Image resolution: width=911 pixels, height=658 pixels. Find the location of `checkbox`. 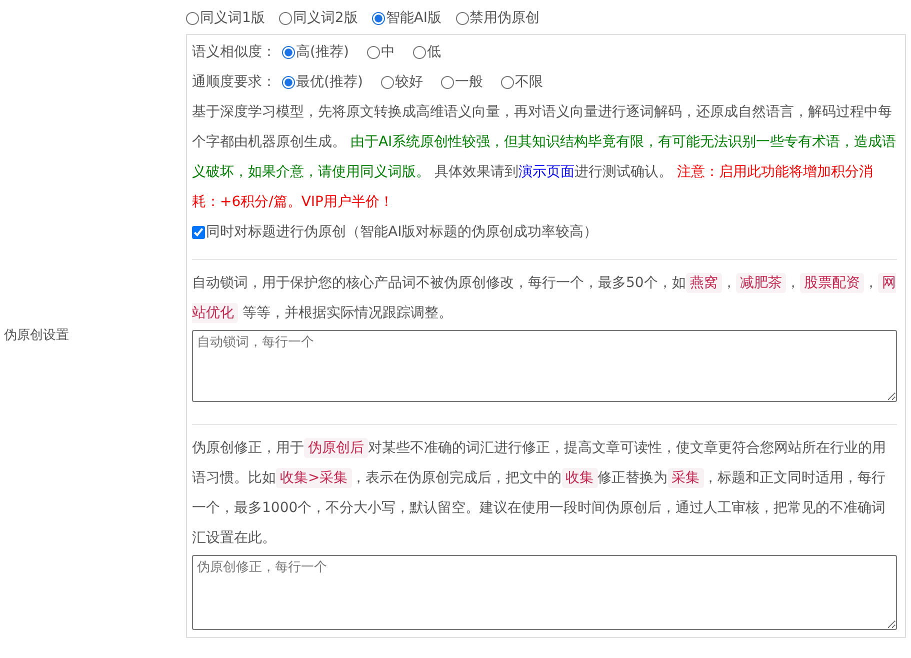

checkbox is located at coordinates (198, 232).